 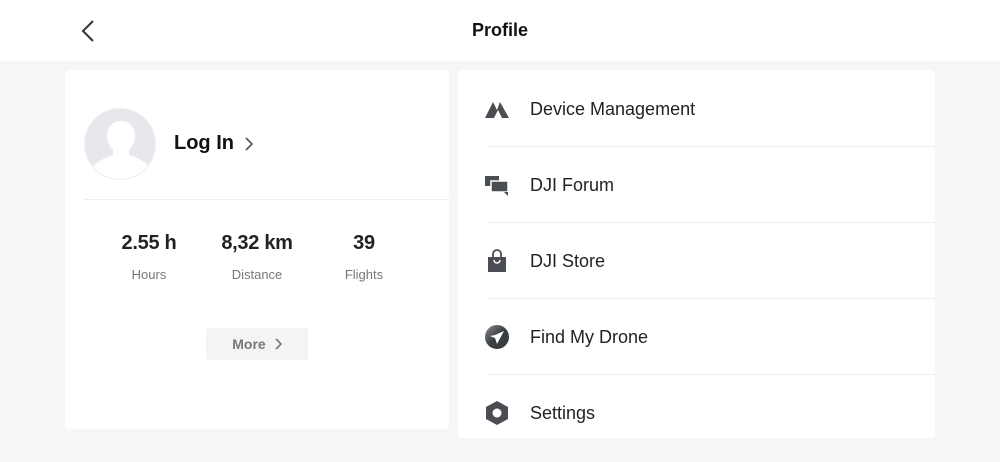 I want to click on menu-item-device-management: Device Management, so click(x=696, y=109).